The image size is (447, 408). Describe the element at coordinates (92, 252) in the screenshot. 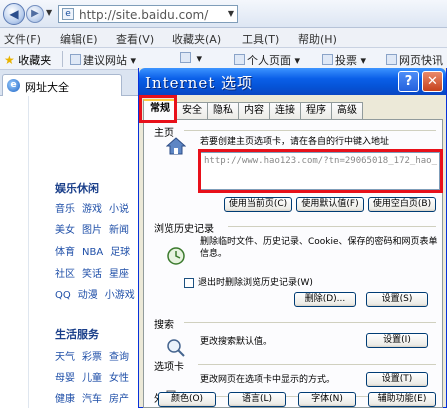

I see `site-link: NBA` at that location.